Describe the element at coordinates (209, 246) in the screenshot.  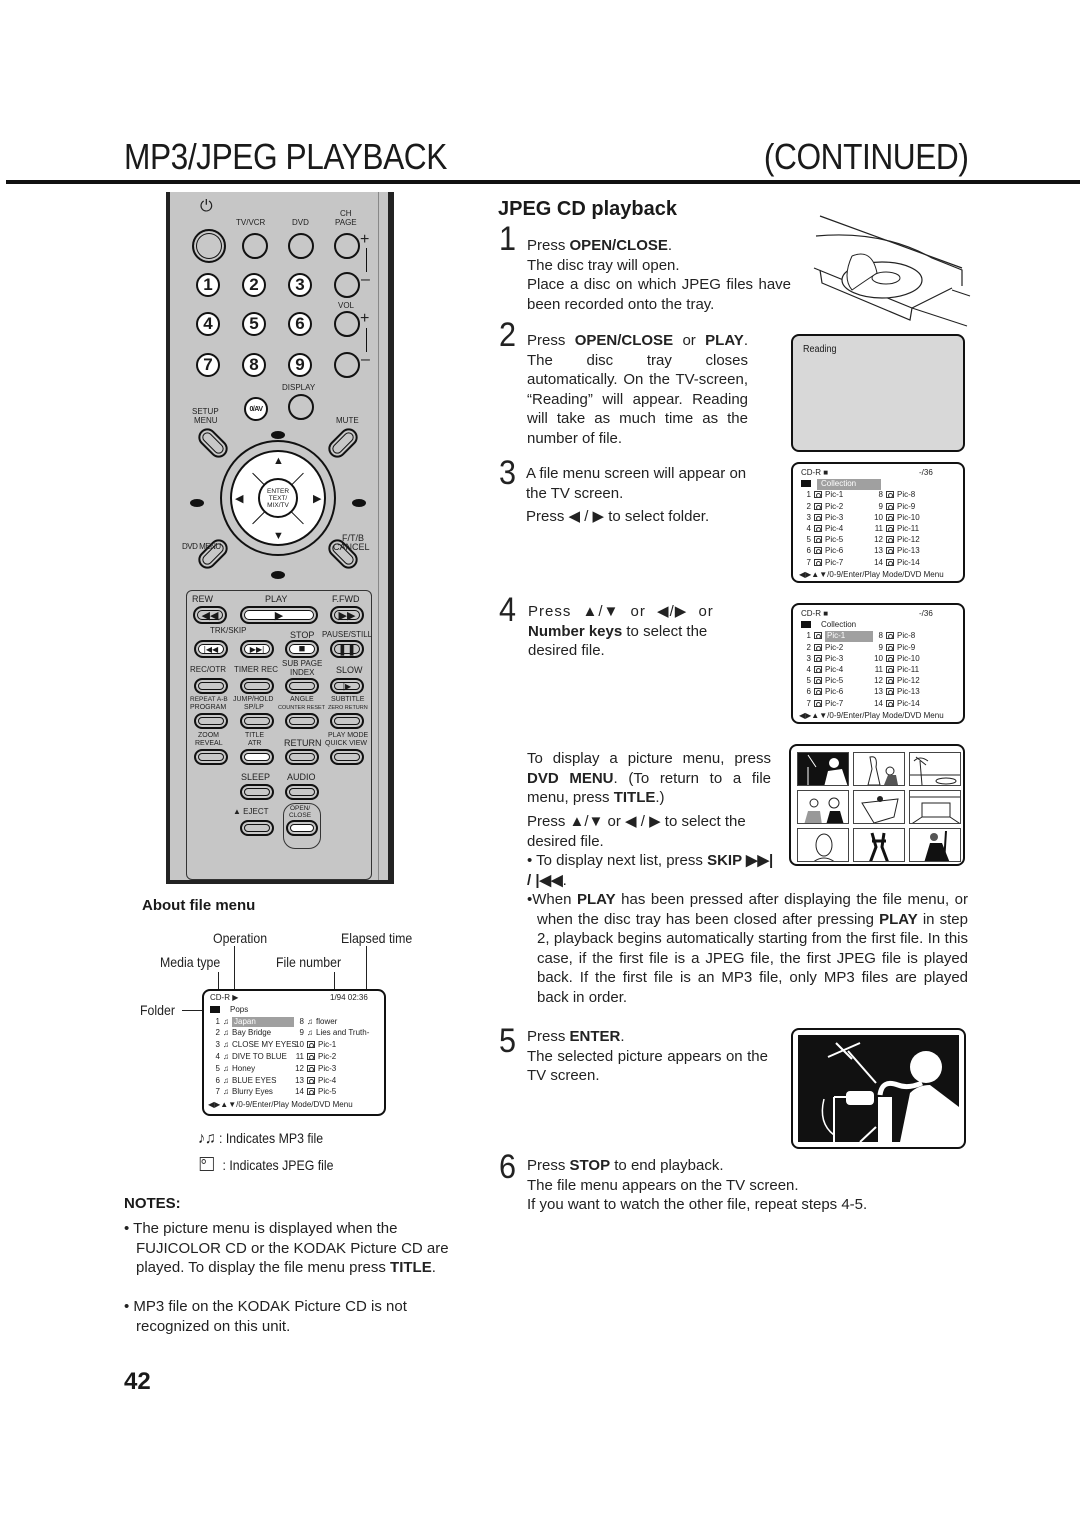
I see `power-button` at that location.